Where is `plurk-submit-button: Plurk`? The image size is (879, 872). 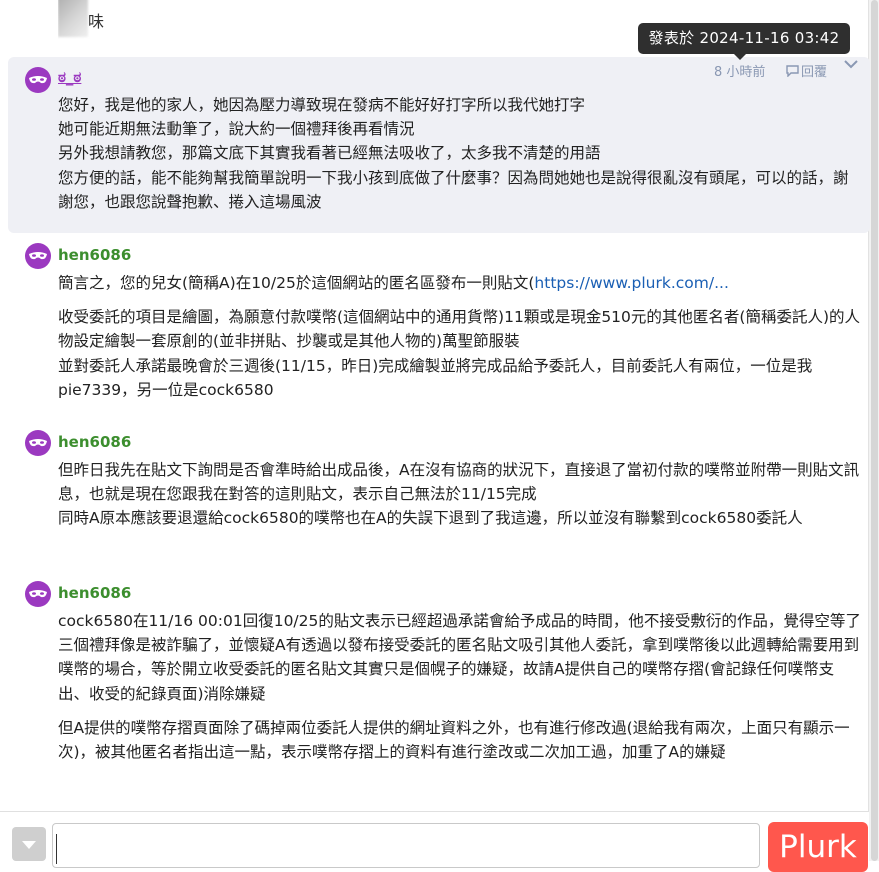
plurk-submit-button: Plurk is located at coordinates (818, 847).